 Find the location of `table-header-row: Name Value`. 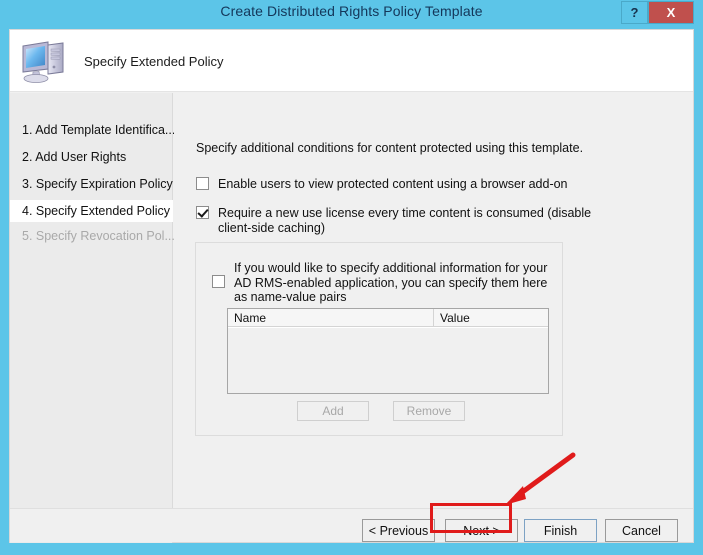

table-header-row: Name Value is located at coordinates (388, 318).